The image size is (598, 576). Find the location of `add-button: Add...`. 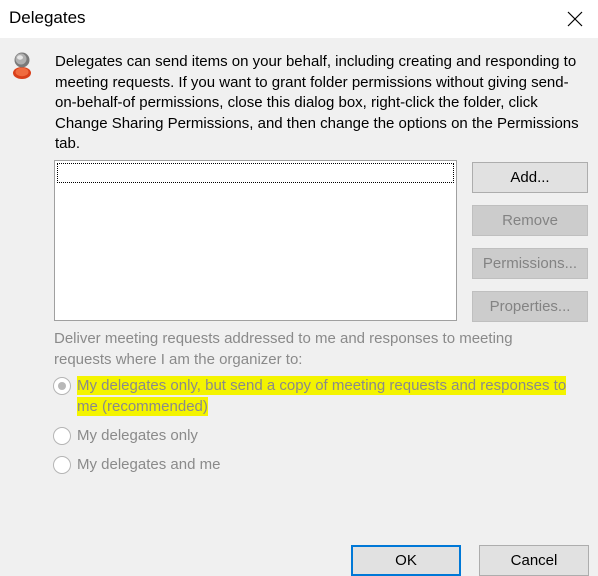

add-button: Add... is located at coordinates (530, 177).